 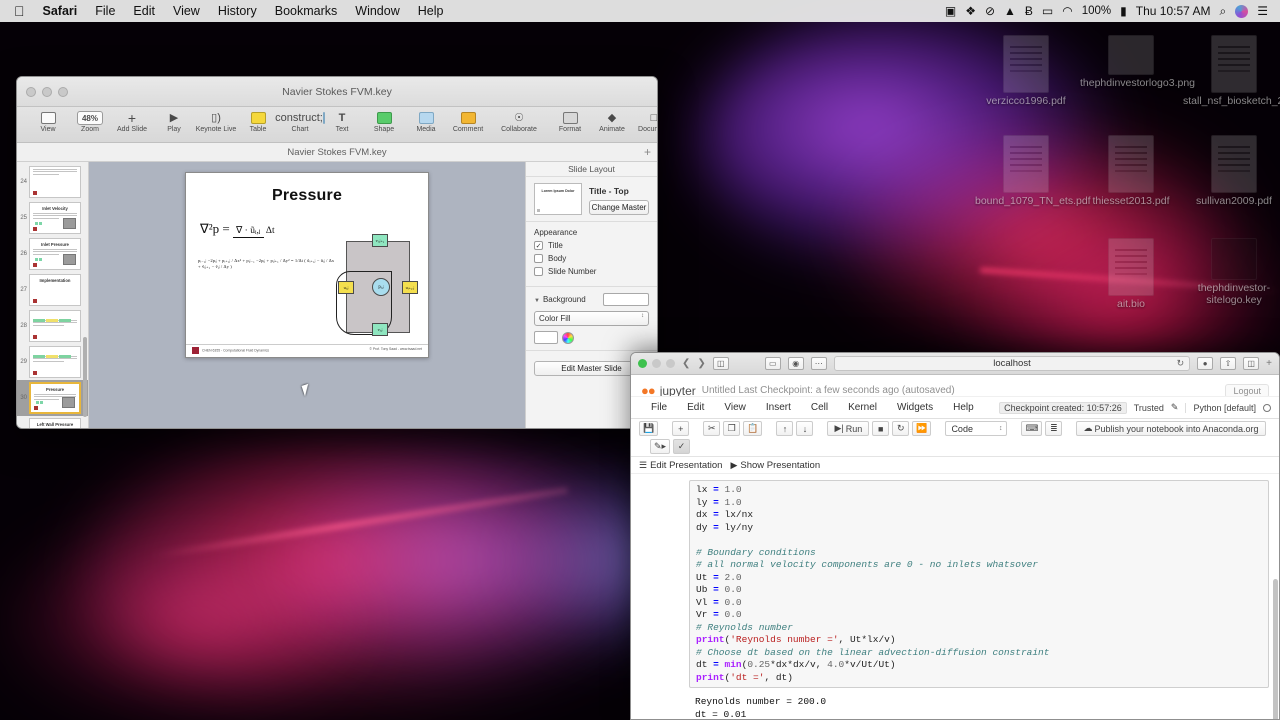 I want to click on slide-thumbnail-26: 26 Inlet Pressure, so click(x=52, y=254).